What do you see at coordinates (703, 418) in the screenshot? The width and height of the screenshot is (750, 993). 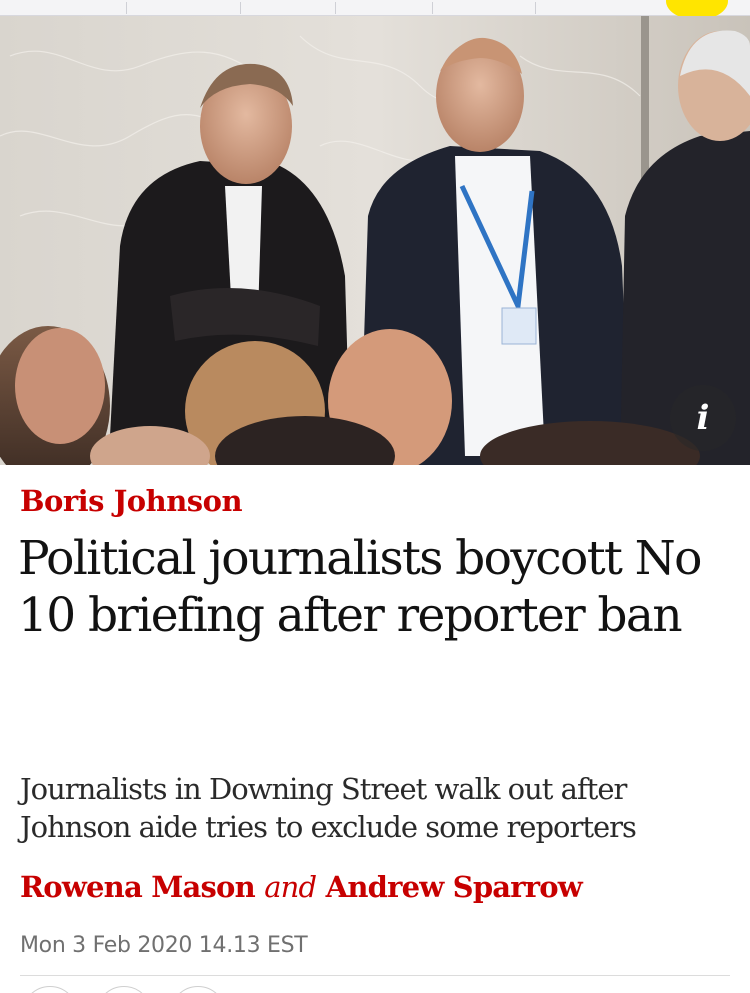 I see `info-icon: i` at bounding box center [703, 418].